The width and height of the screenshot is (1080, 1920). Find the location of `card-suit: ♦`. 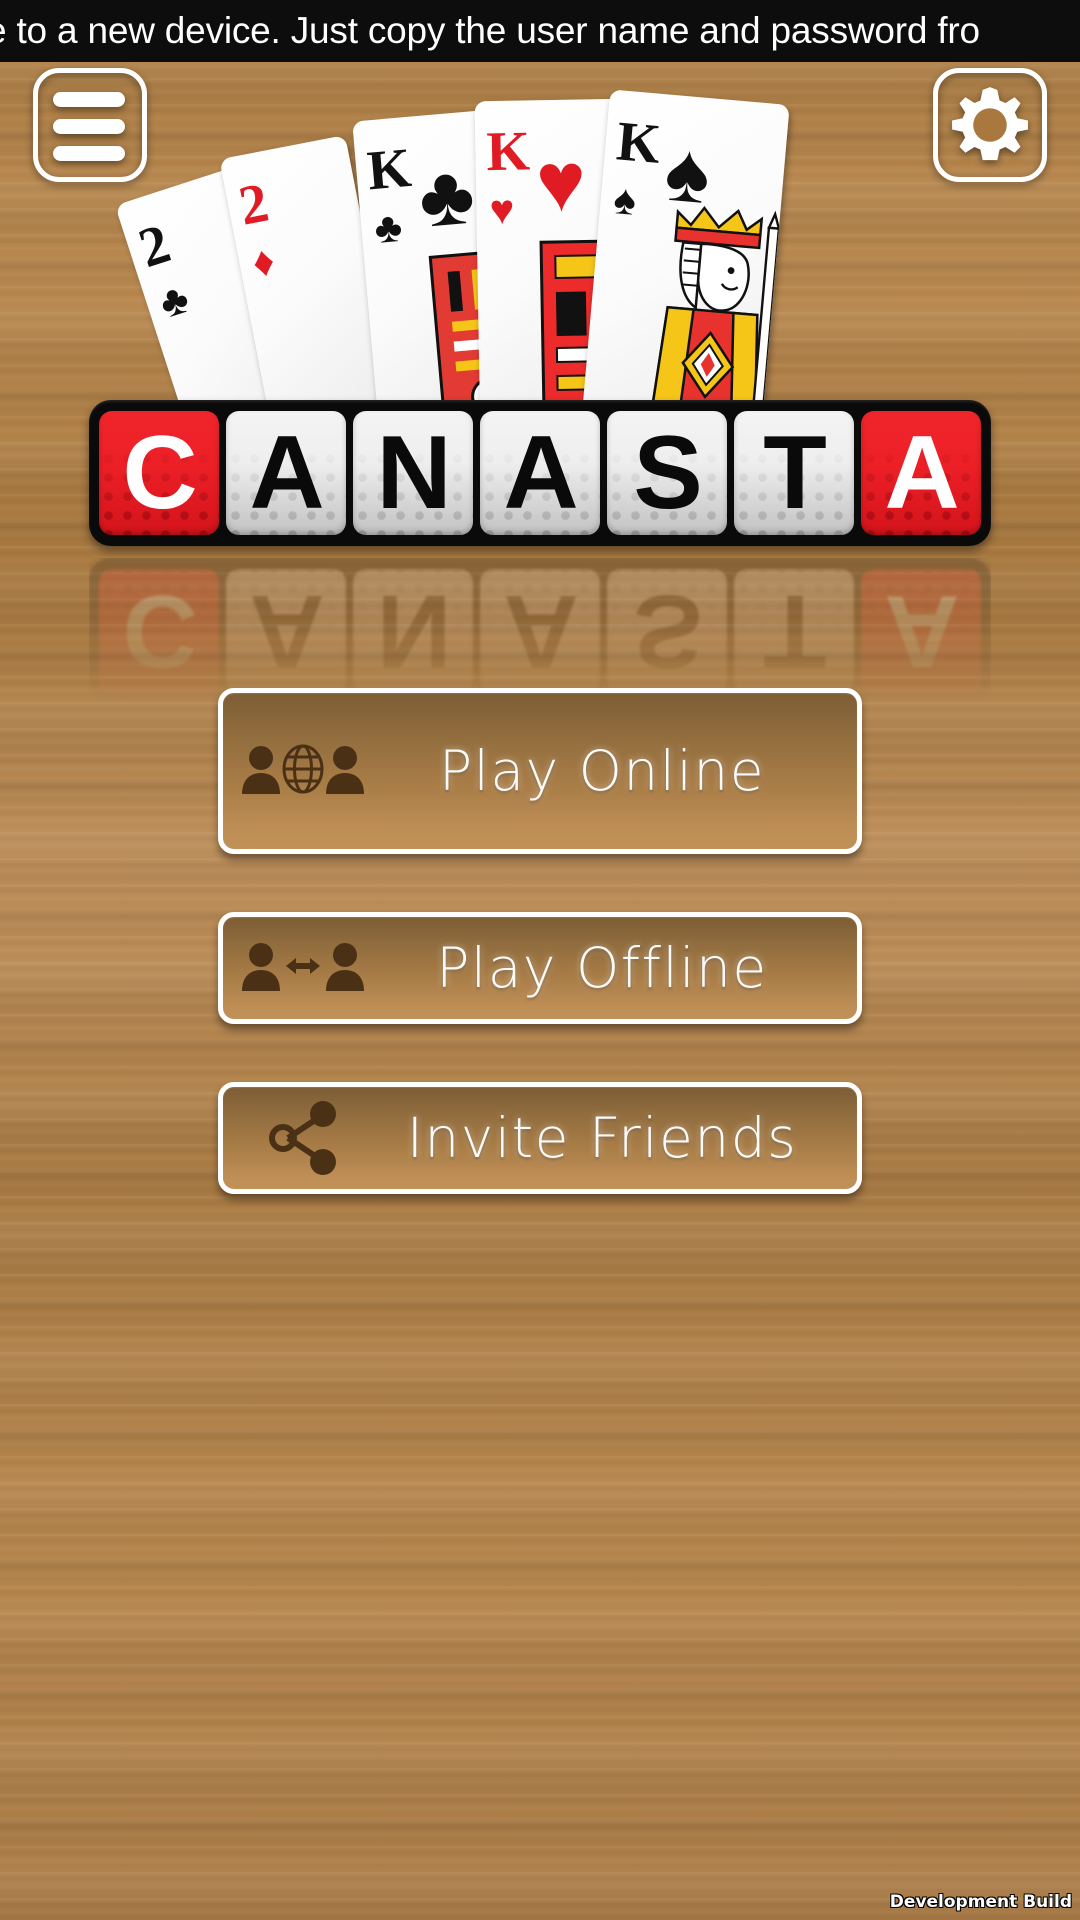

card-suit: ♦ is located at coordinates (263, 261).